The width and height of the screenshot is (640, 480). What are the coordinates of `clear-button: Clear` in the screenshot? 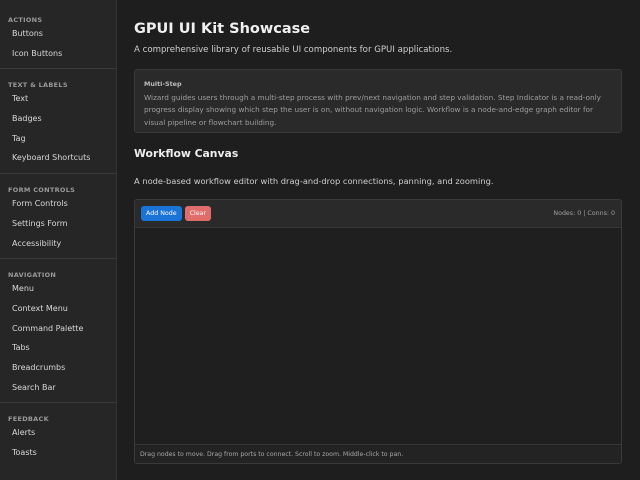 It's located at (198, 213).